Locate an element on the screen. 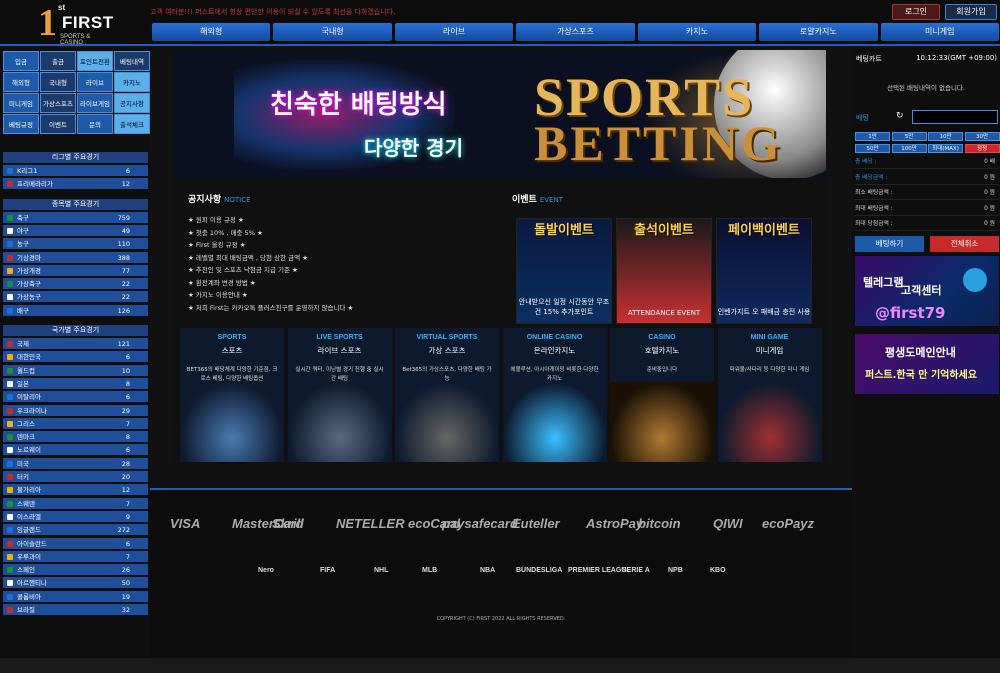 The height and width of the screenshot is (673, 1000). notice-item: ★ 레벨별 최대 배팅금액 , 당첨 상한 금액 ★ is located at coordinates (248, 257).